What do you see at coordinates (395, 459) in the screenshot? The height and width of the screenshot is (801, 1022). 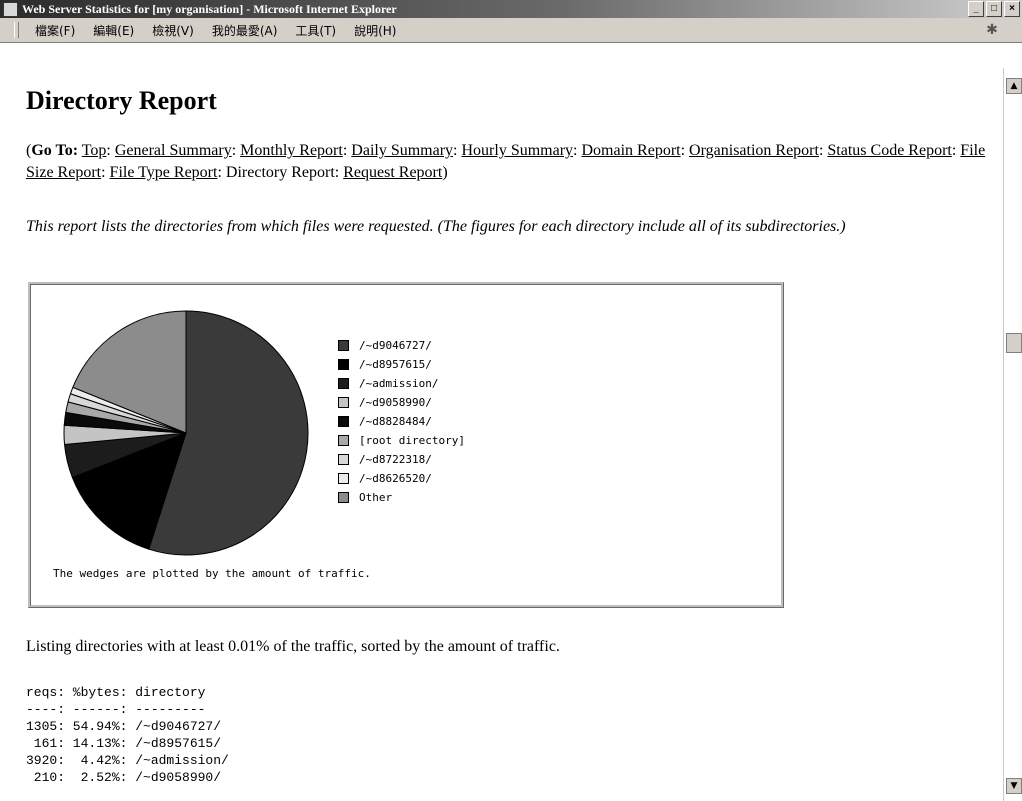 I see `legend-label: /~d8722318/` at bounding box center [395, 459].